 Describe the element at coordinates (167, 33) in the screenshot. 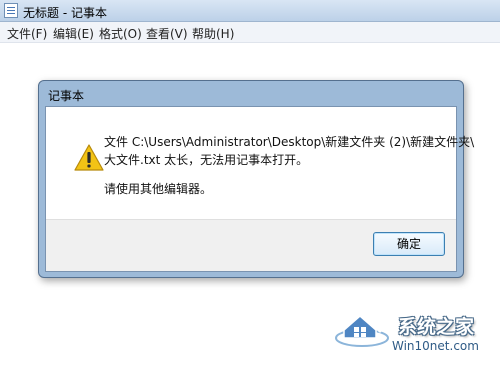

I see `menu-view: 查看(V)` at that location.